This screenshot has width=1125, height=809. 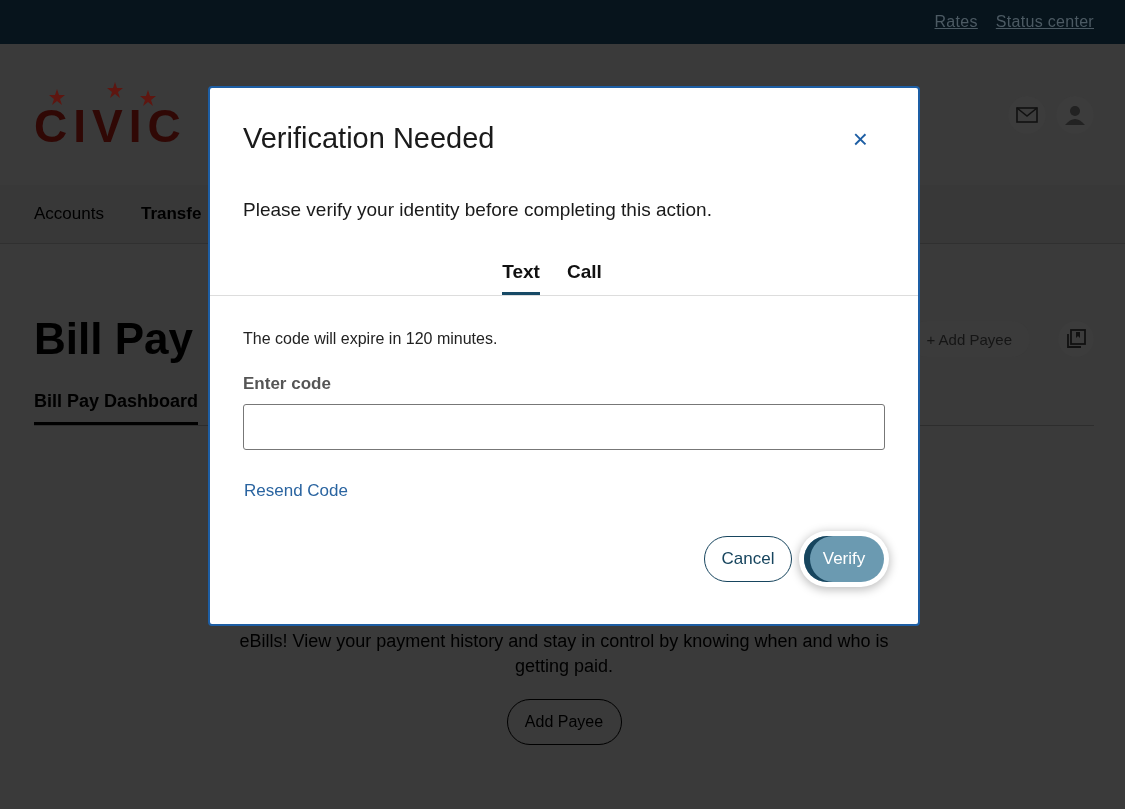 I want to click on page-title: Bill Pay, so click(x=113, y=339).